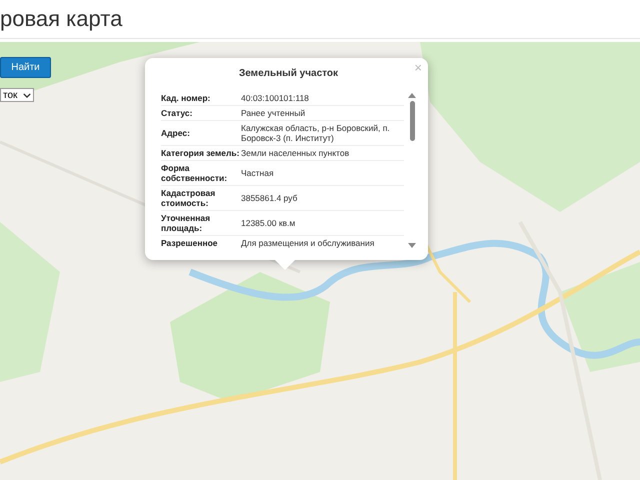  I want to click on scrollbar, so click(412, 170).